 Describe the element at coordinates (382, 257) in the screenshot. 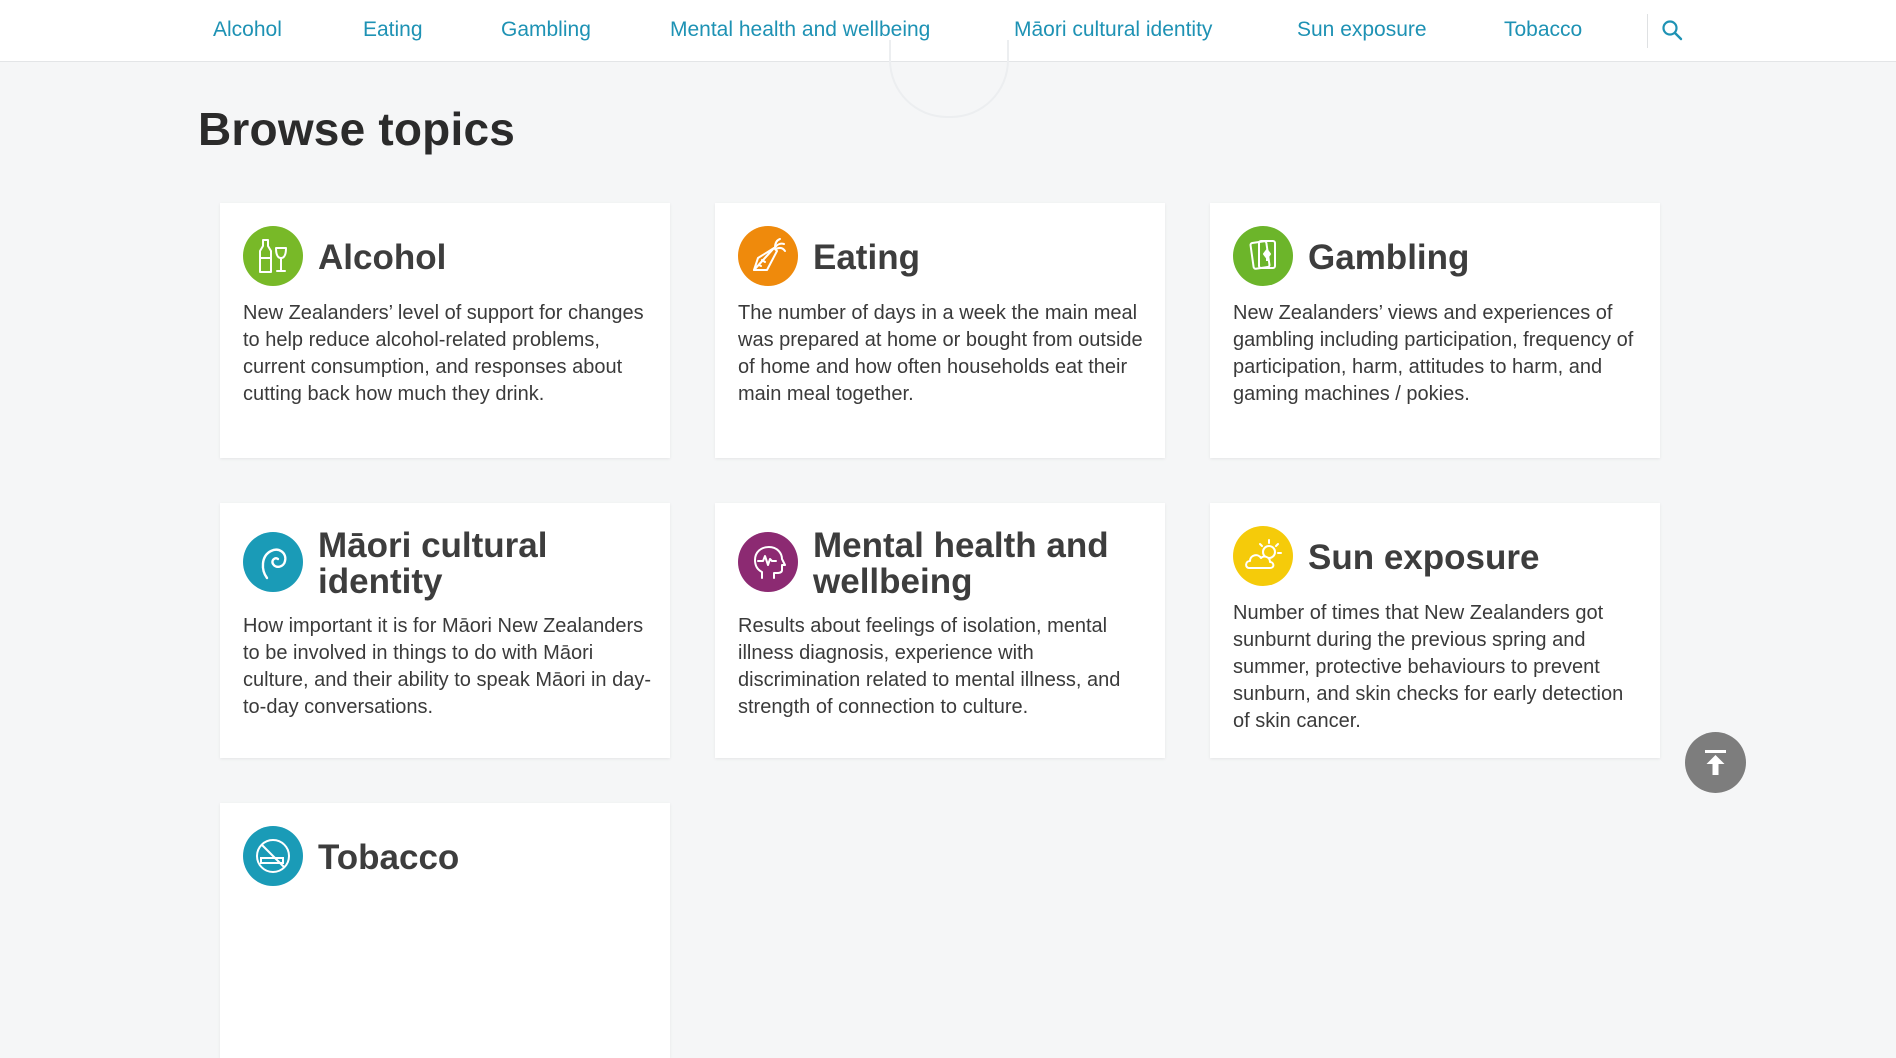

I see `topic-title: Alcohol` at that location.